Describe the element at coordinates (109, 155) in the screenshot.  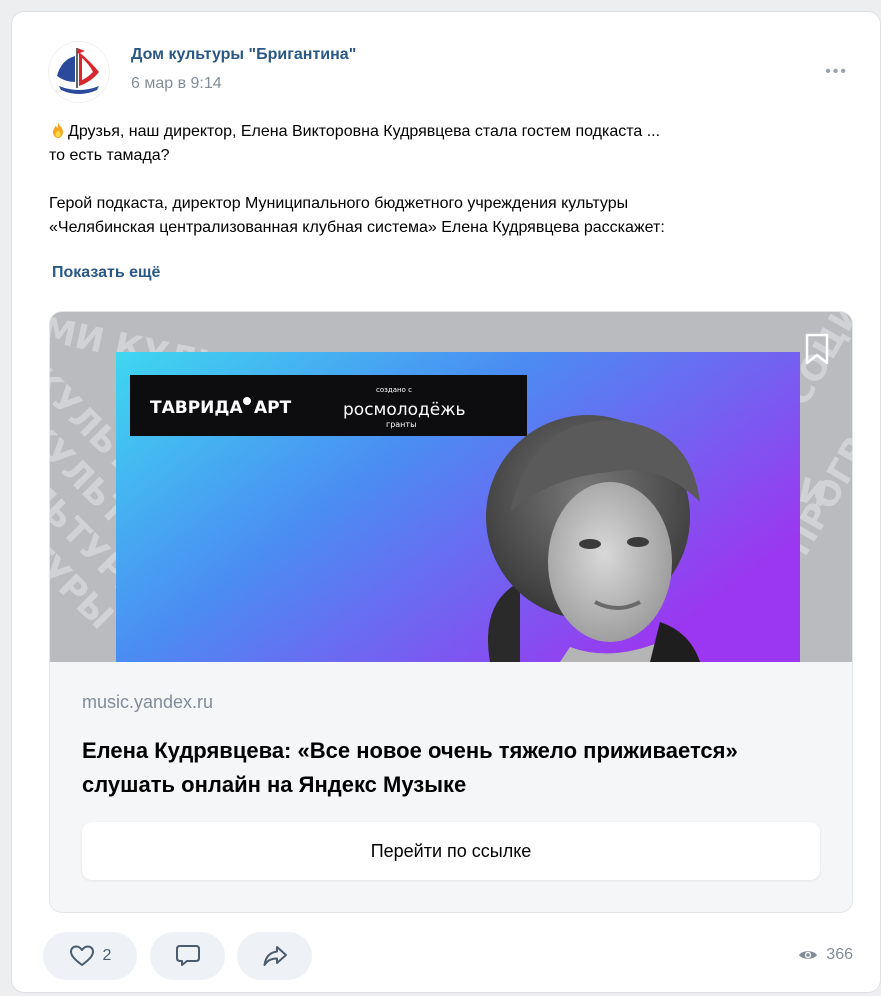
I see `post-text-line: то есть тамада?` at that location.